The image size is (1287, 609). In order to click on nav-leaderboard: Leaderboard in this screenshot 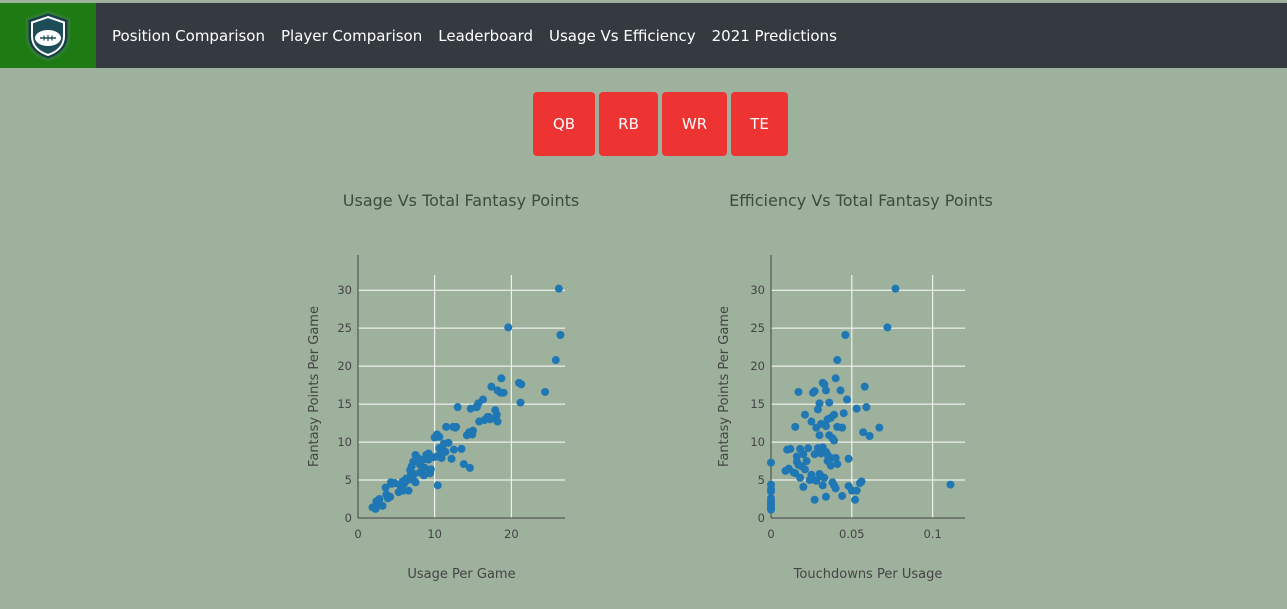, I will do `click(485, 36)`.